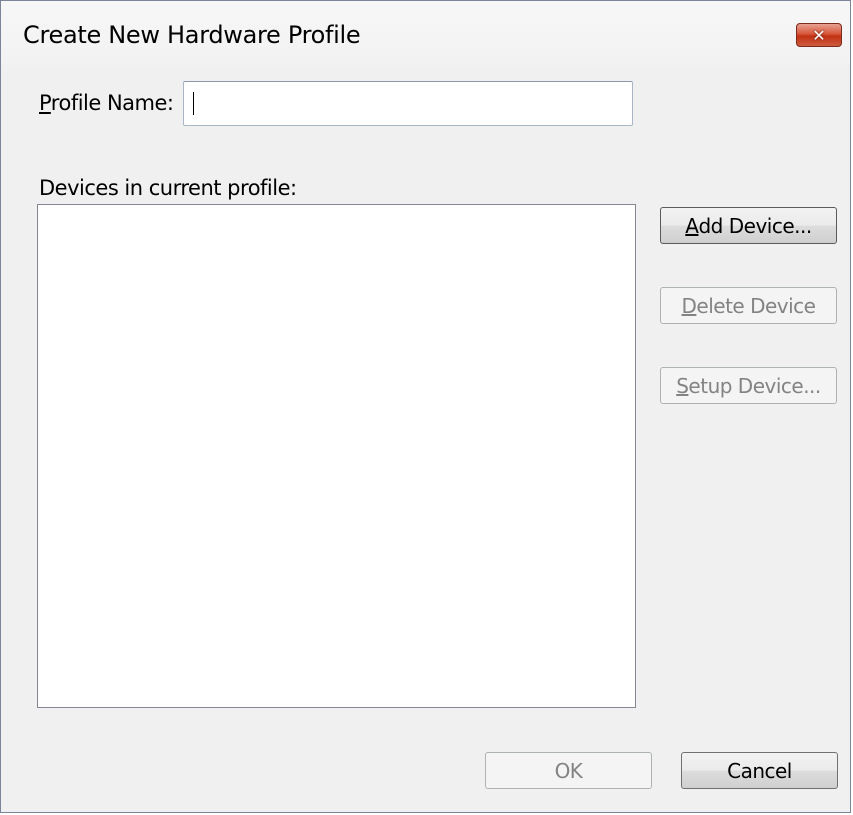  I want to click on close-button: ✕, so click(819, 35).